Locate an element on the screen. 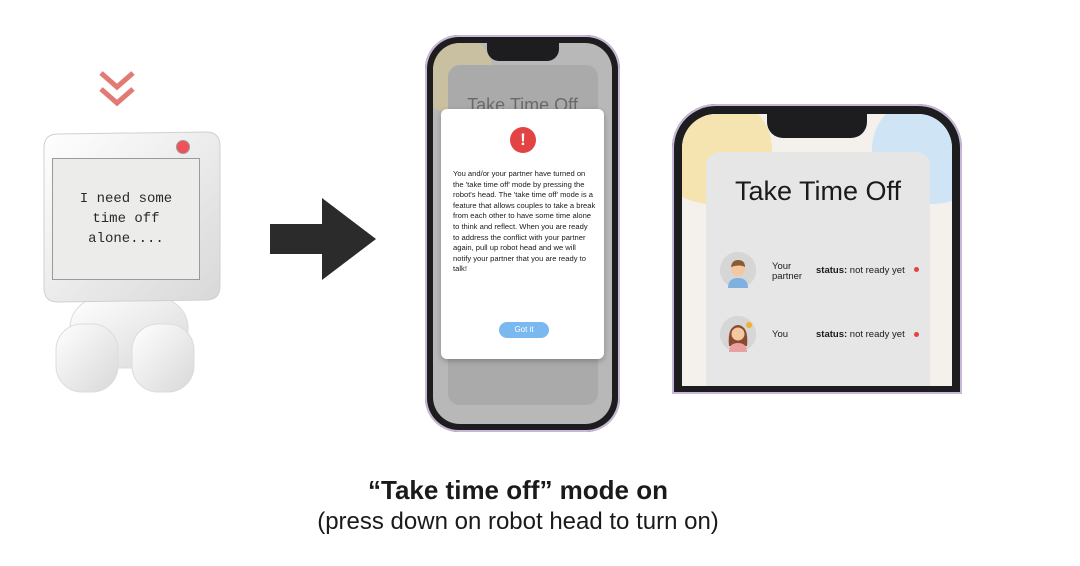 This screenshot has height=566, width=1080. caption-title: “Take time off” mode on is located at coordinates (518, 490).